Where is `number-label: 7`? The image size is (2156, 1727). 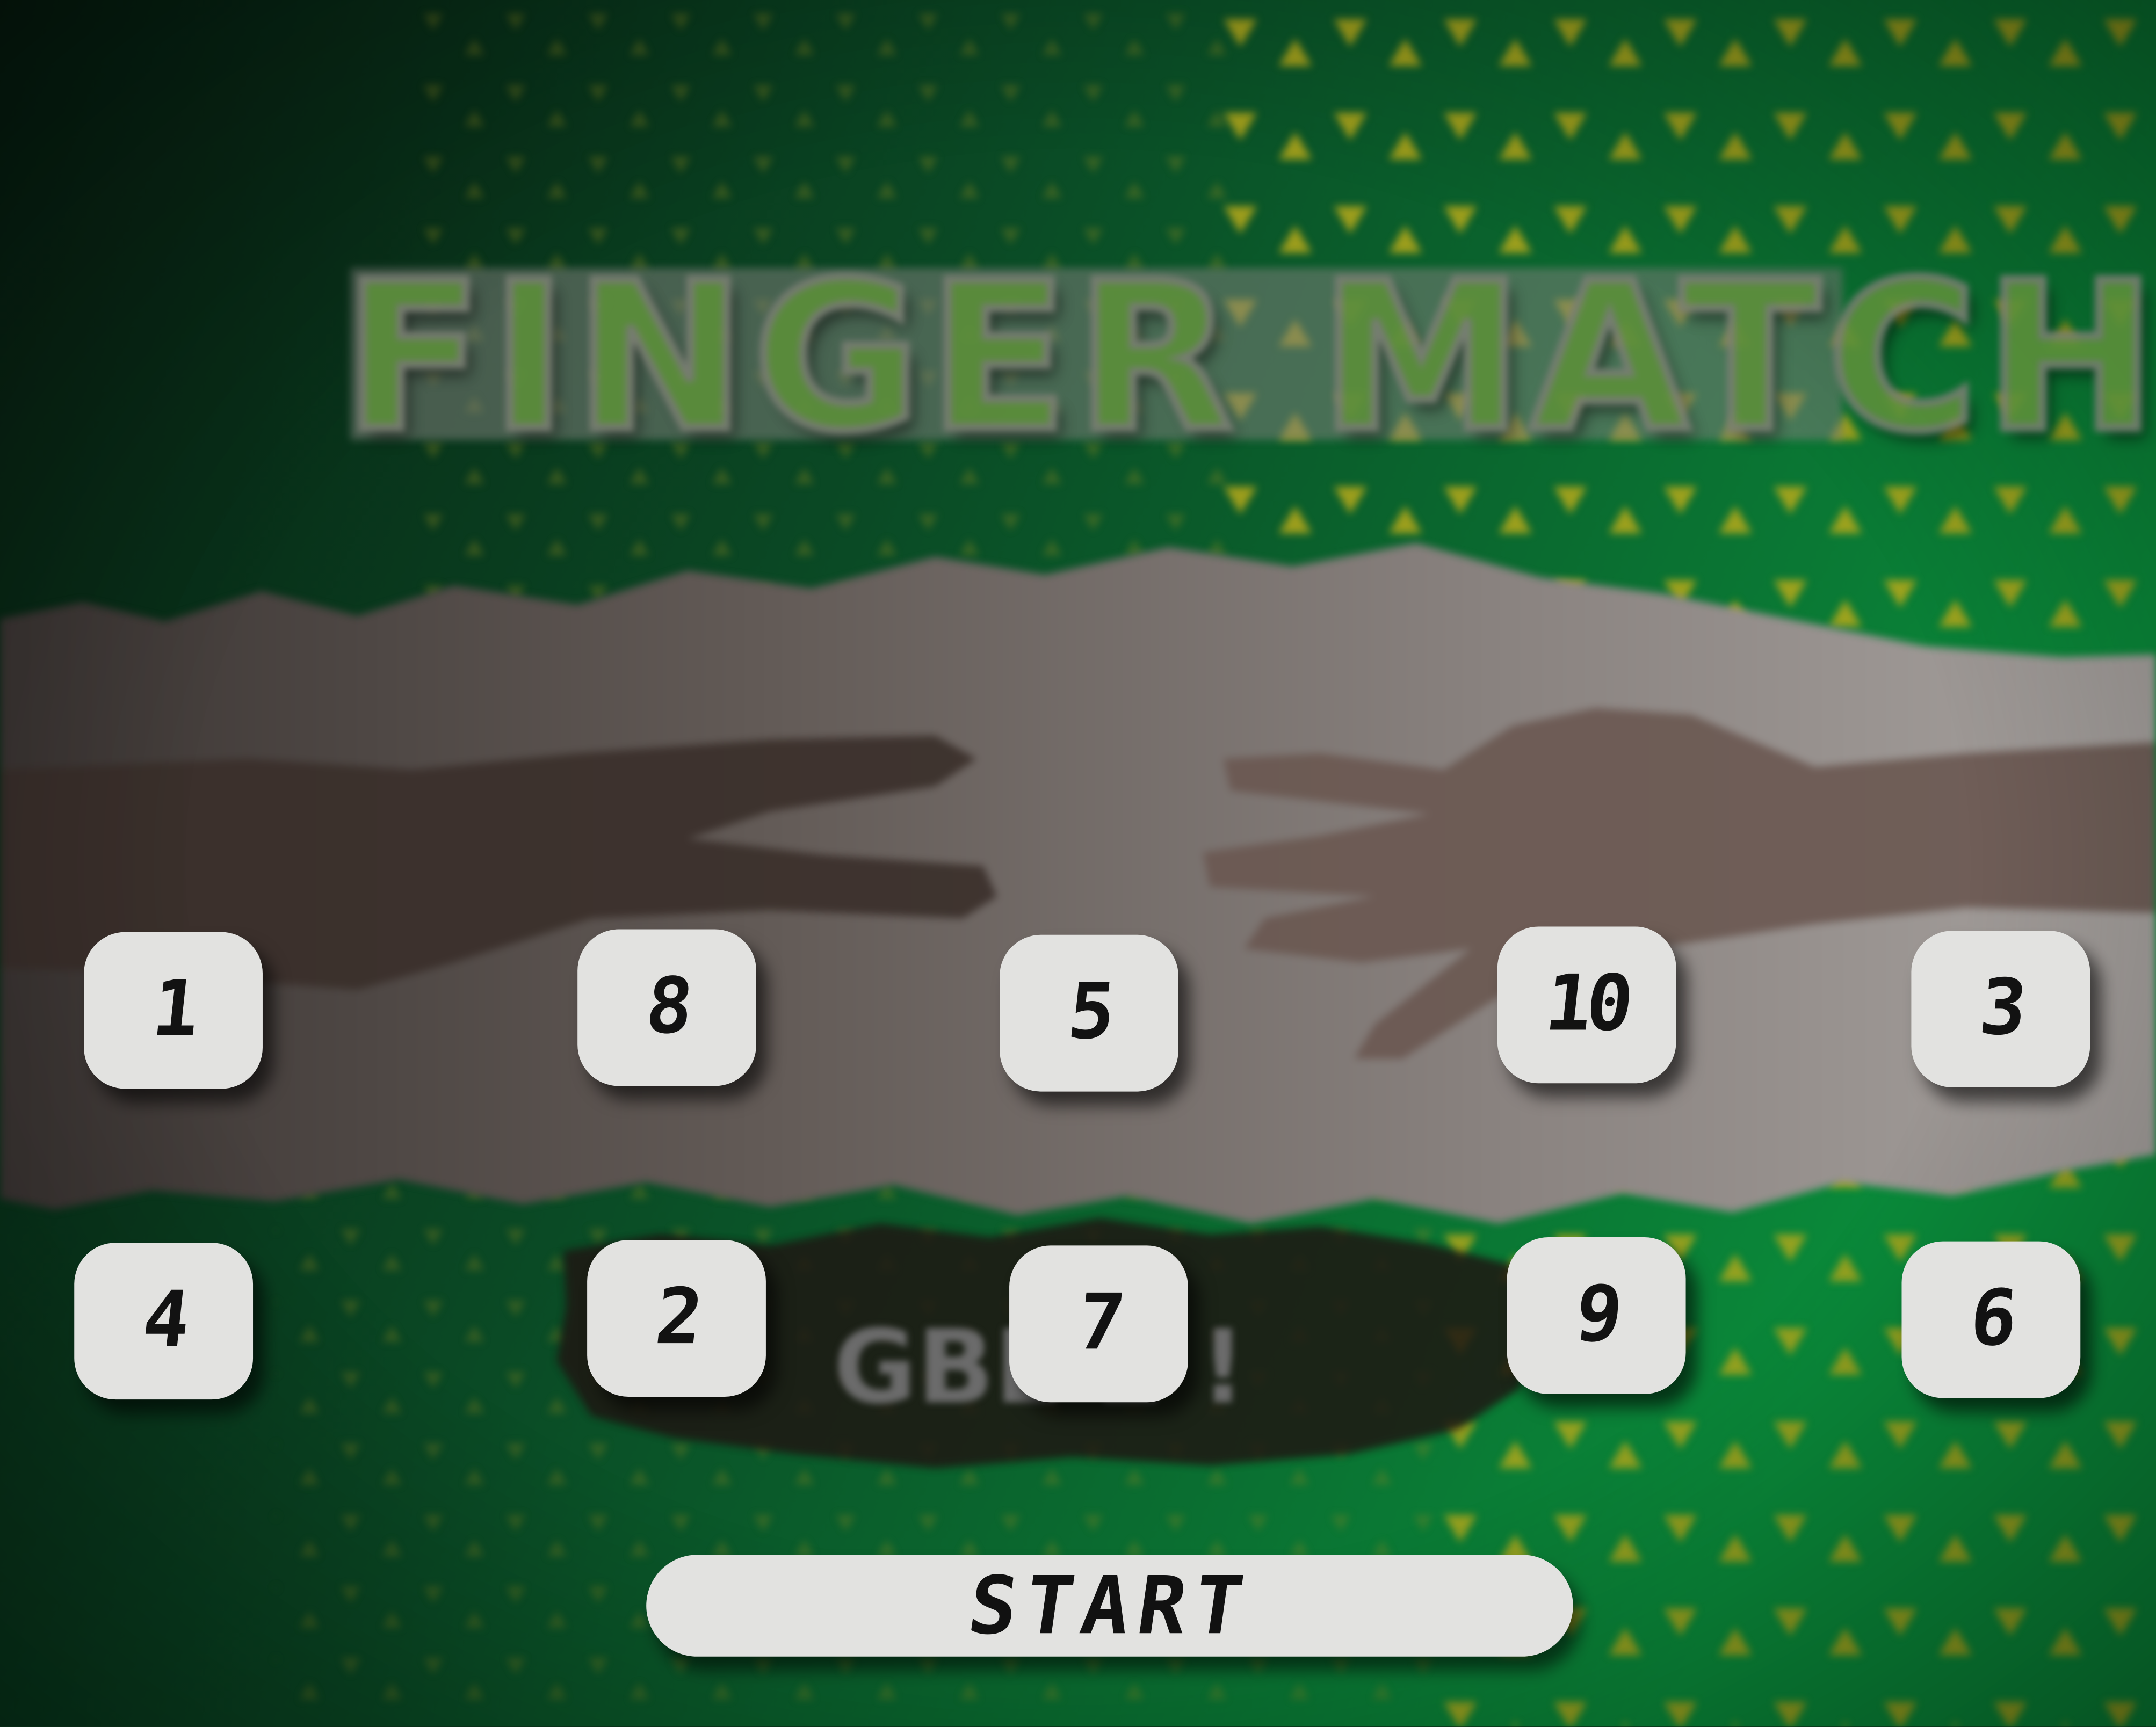
number-label: 7 is located at coordinates (1098, 1323).